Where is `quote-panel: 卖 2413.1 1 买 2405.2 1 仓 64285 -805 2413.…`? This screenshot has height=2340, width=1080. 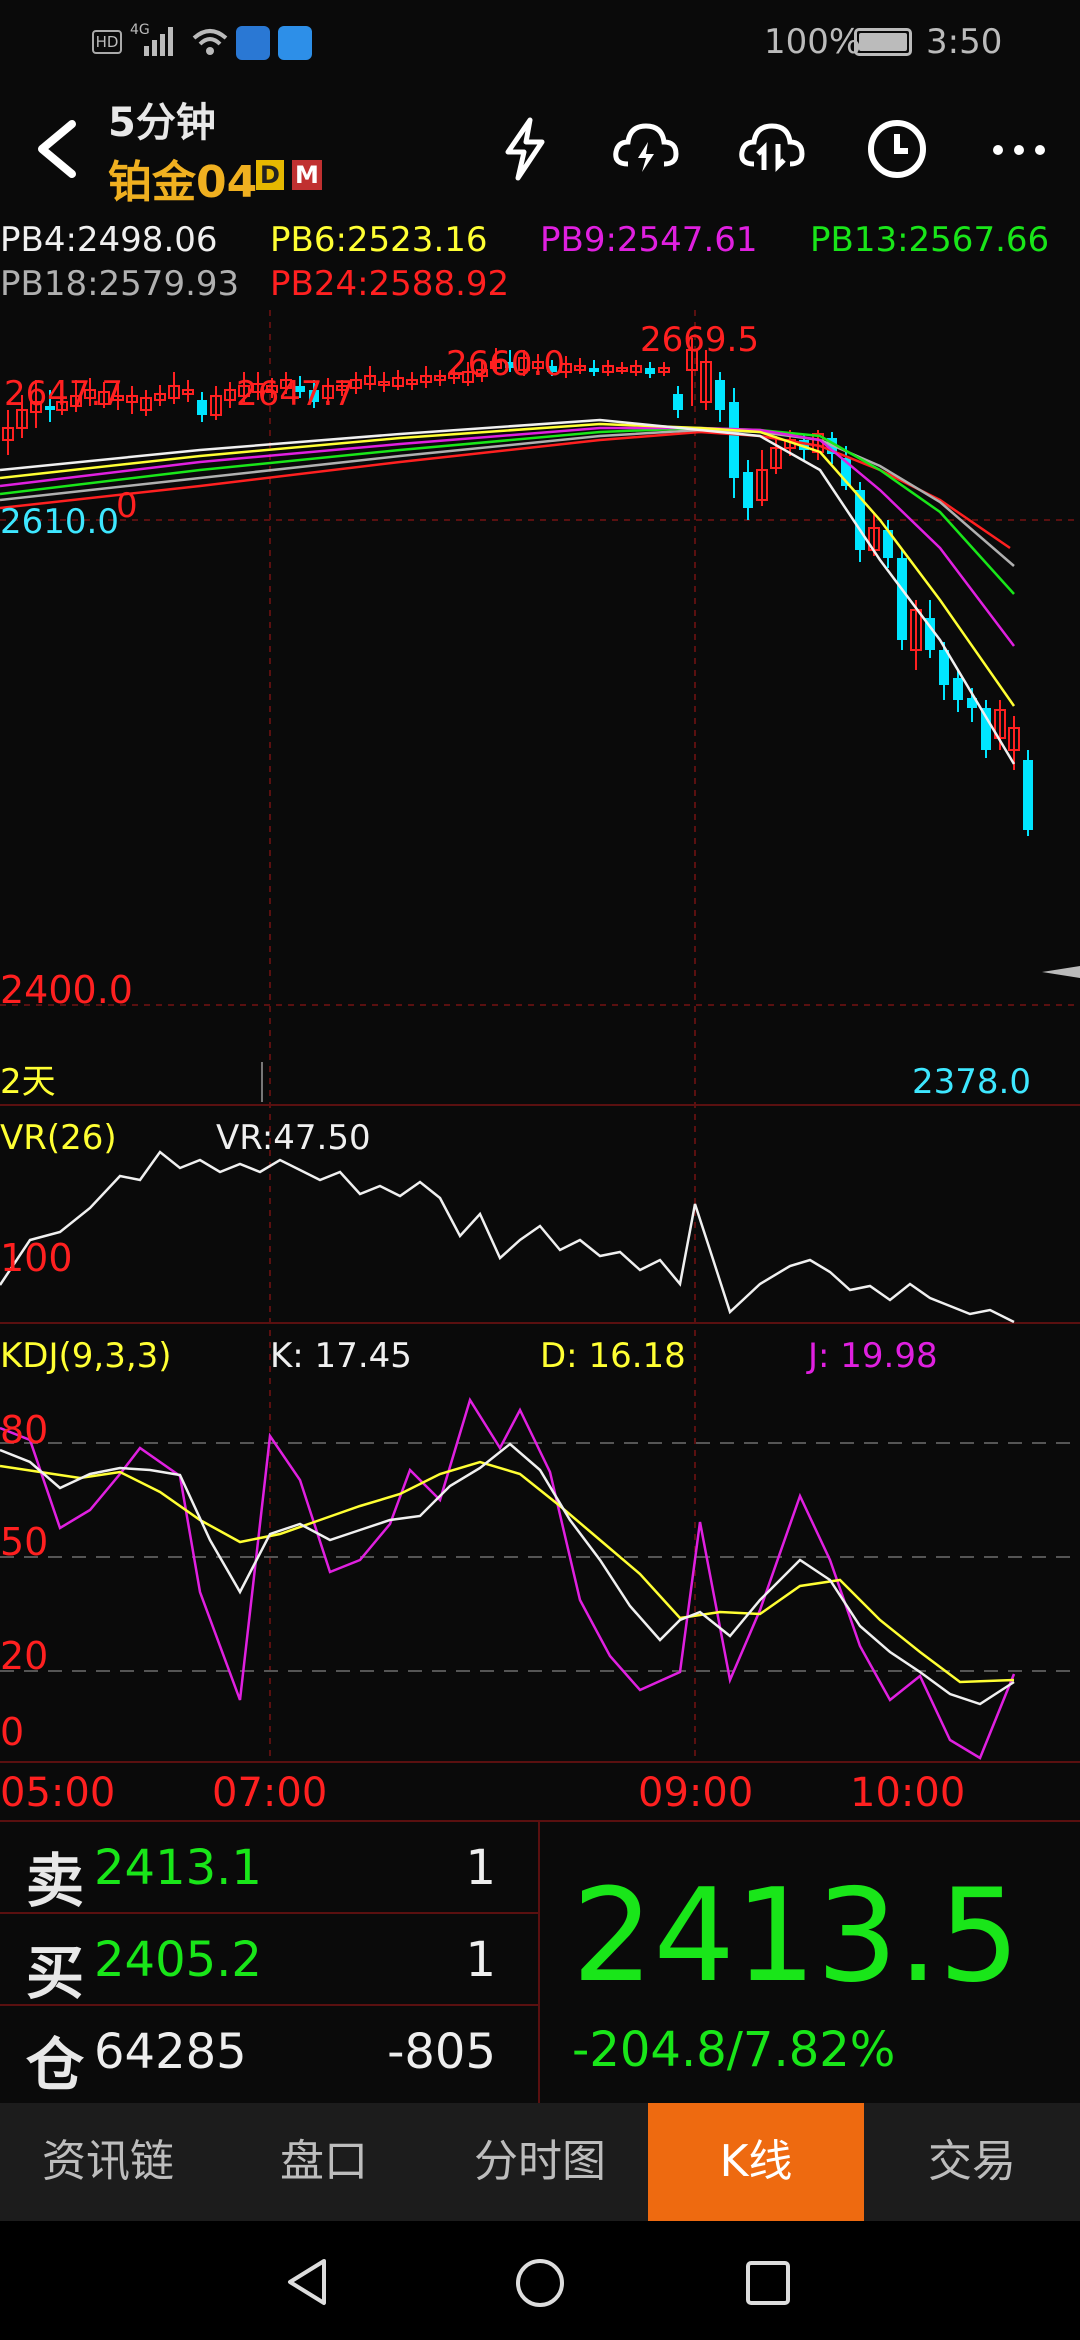
quote-panel: 卖 2413.1 1 买 2405.2 1 仓 64285 -805 2413.… is located at coordinates (540, 1962).